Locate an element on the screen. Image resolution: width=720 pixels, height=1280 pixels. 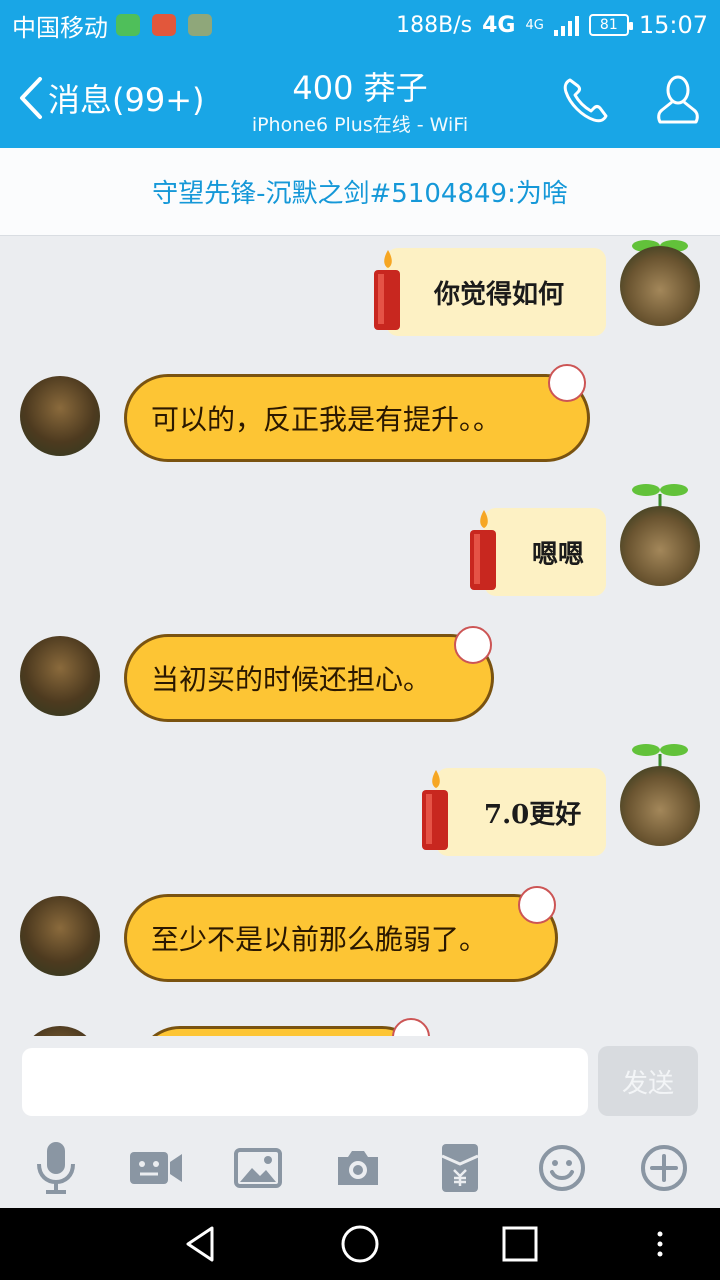
notice-text: 守望先锋-沉默之剑#5104849:为啥 is located at coordinates (360, 194).